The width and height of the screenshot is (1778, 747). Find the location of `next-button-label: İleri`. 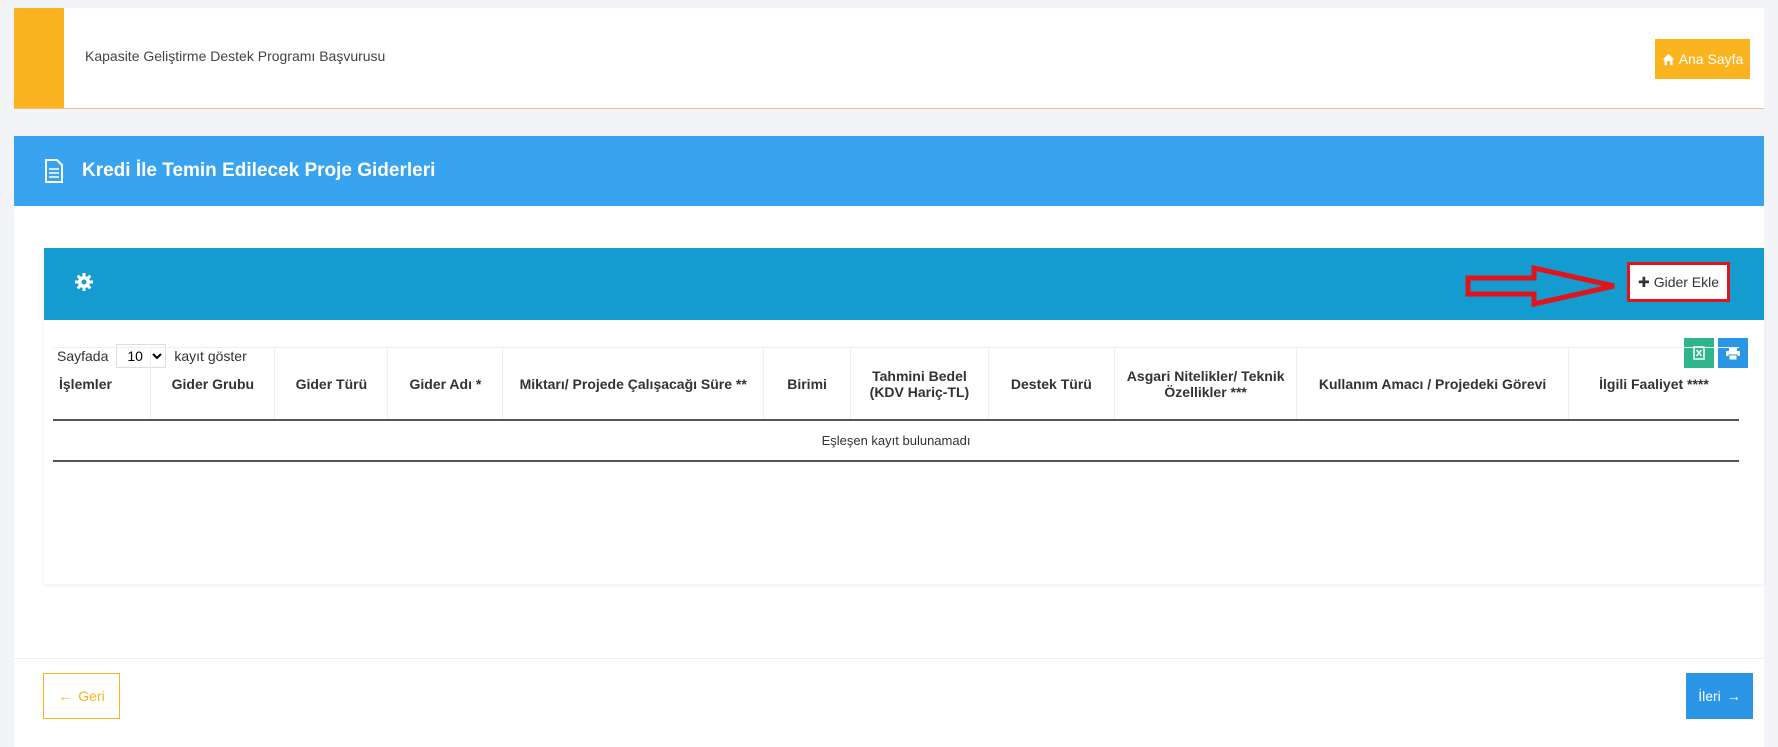

next-button-label: İleri is located at coordinates (1709, 696).